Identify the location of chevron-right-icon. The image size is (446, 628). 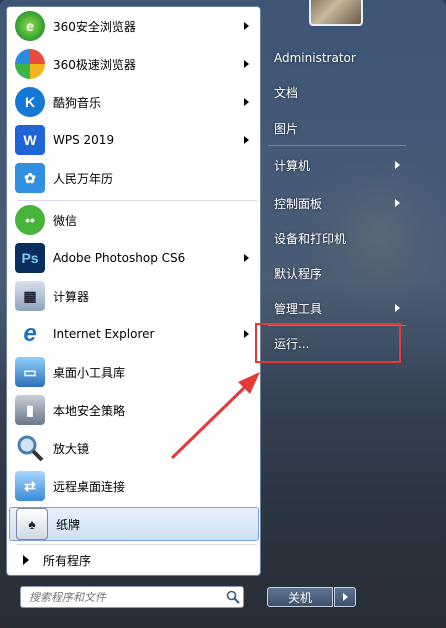
(345, 597).